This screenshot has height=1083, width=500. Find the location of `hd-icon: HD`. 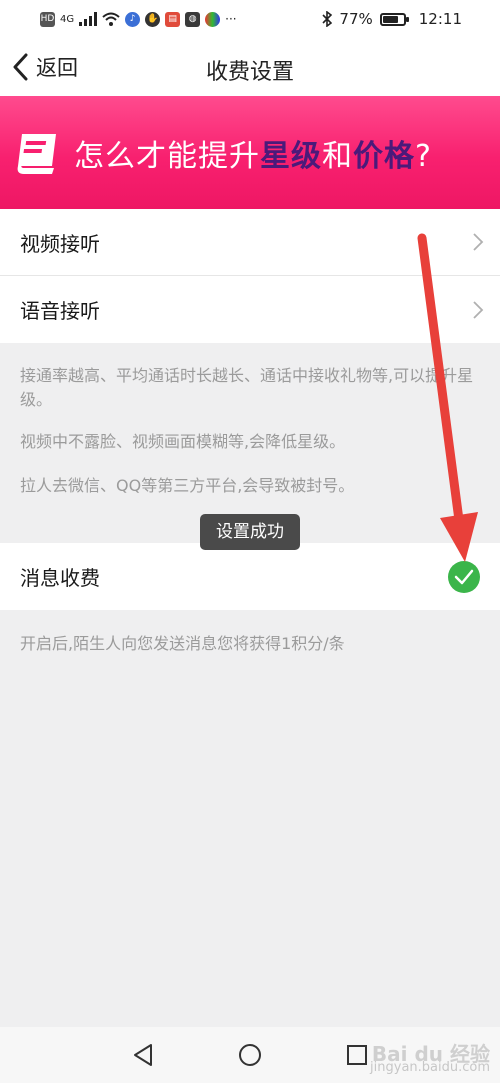

hd-icon: HD is located at coordinates (47, 19).